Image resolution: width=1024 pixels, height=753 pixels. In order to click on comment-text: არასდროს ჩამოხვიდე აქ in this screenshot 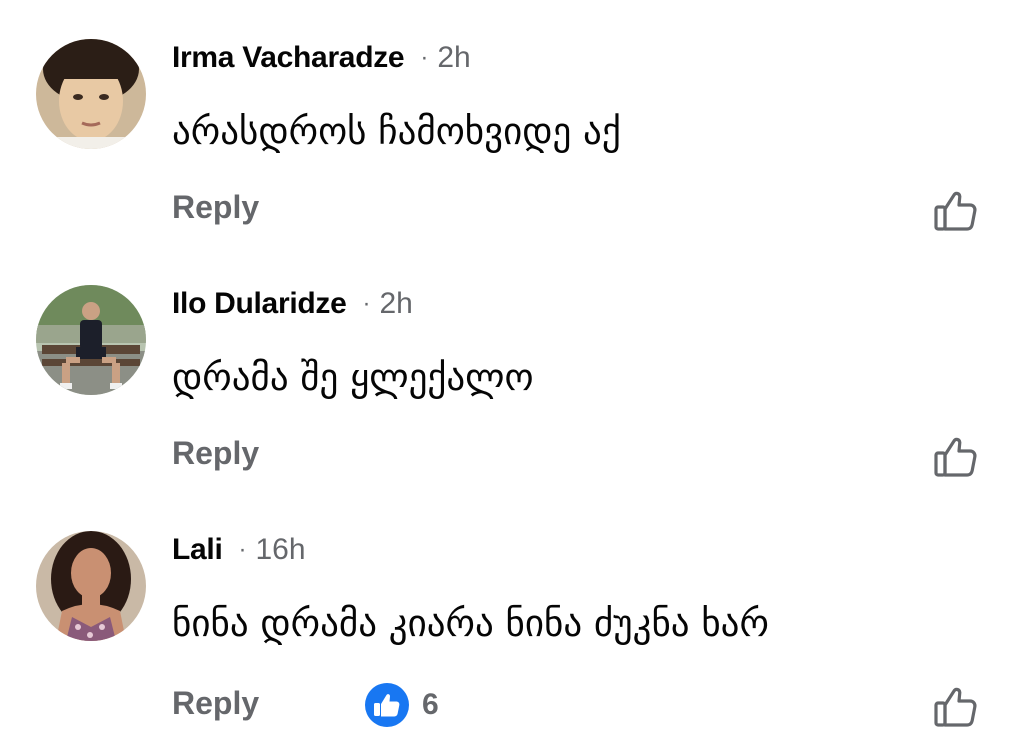, I will do `click(396, 131)`.